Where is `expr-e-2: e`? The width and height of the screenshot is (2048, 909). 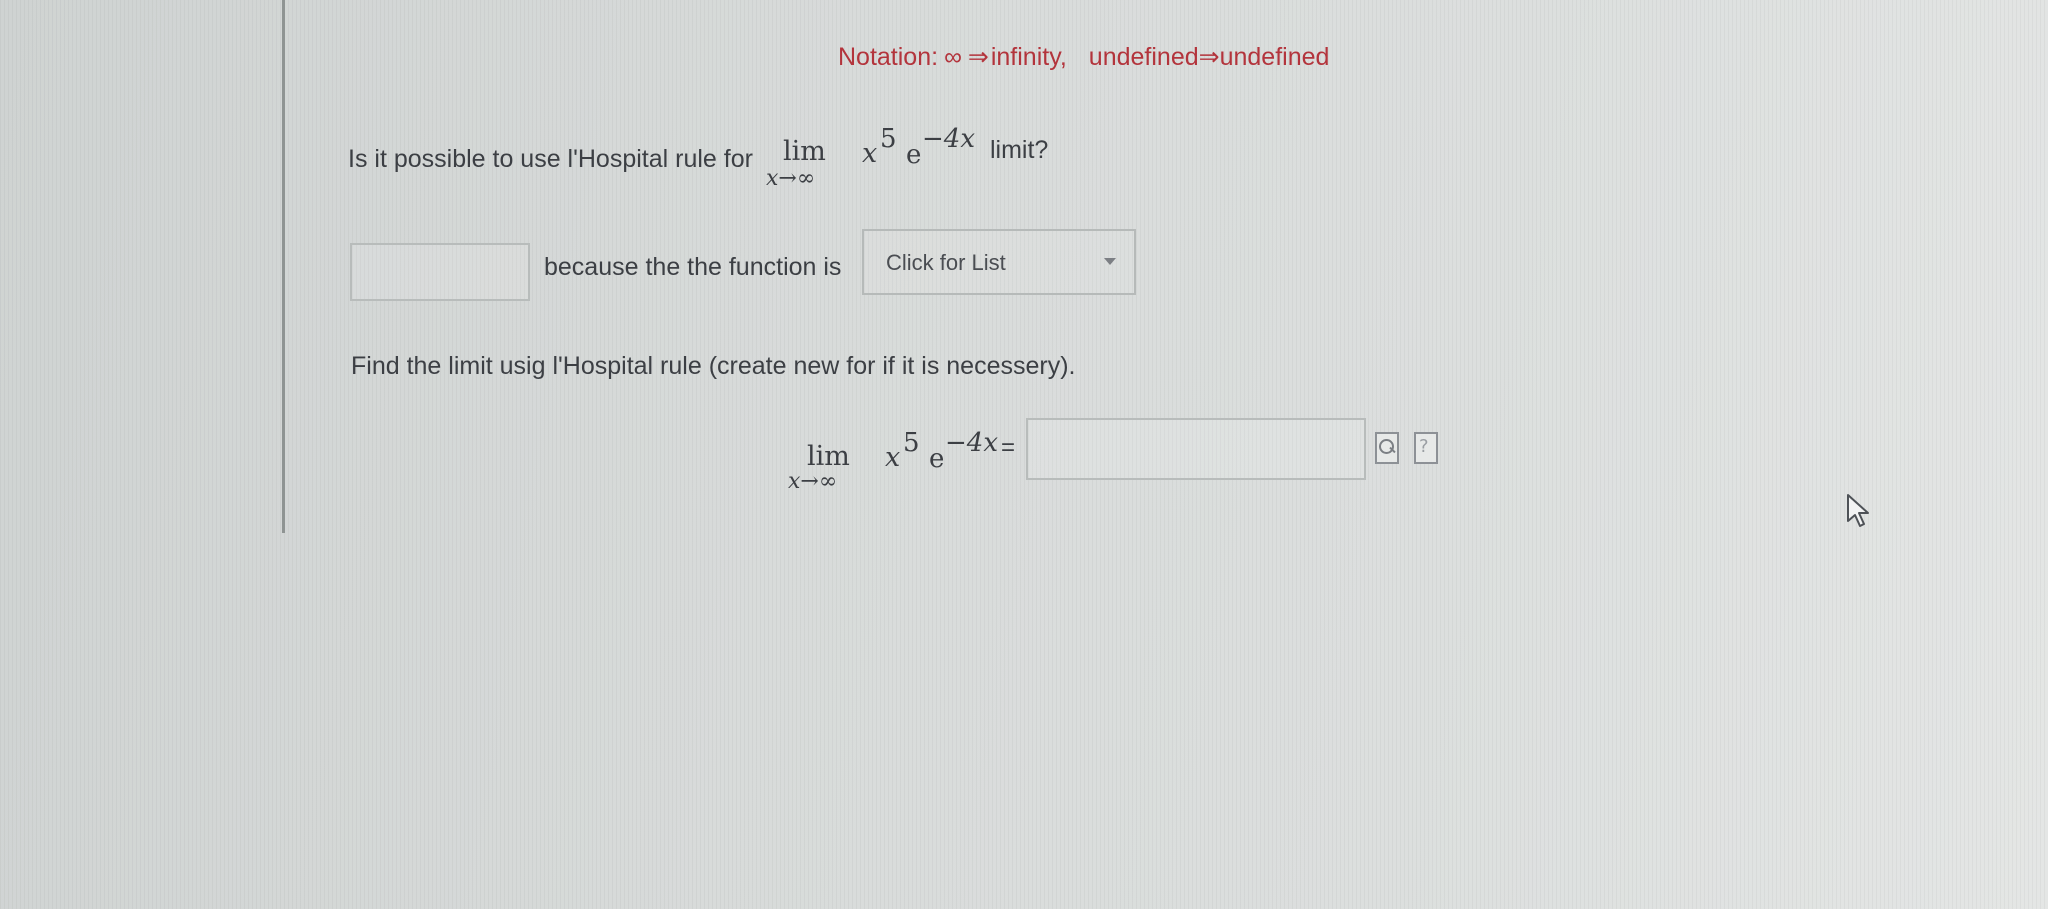 expr-e-2: e is located at coordinates (937, 459).